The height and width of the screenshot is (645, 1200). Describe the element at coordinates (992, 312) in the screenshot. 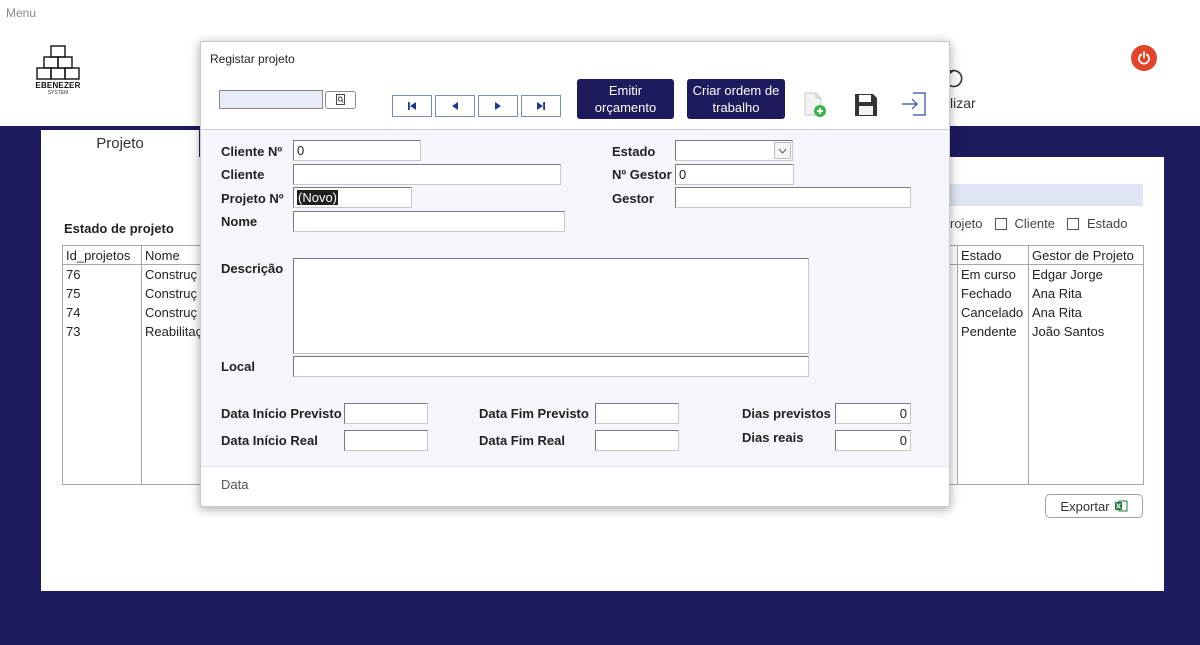

I see `table-row-estado: Cancelado` at that location.